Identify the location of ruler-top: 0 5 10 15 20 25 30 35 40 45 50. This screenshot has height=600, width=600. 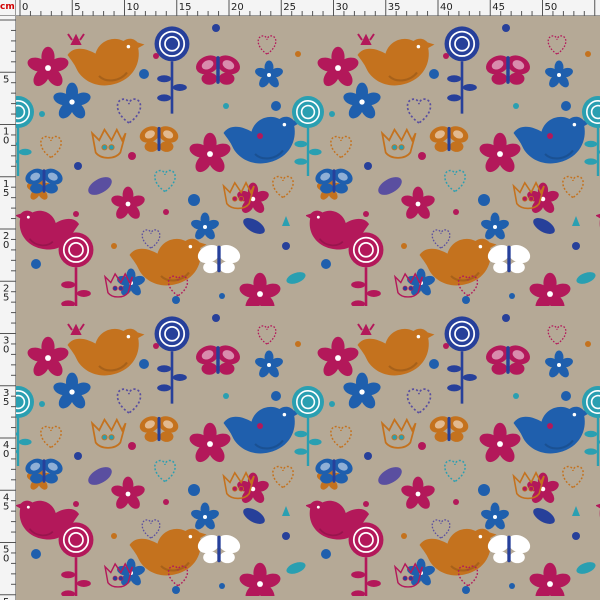
(300, 8).